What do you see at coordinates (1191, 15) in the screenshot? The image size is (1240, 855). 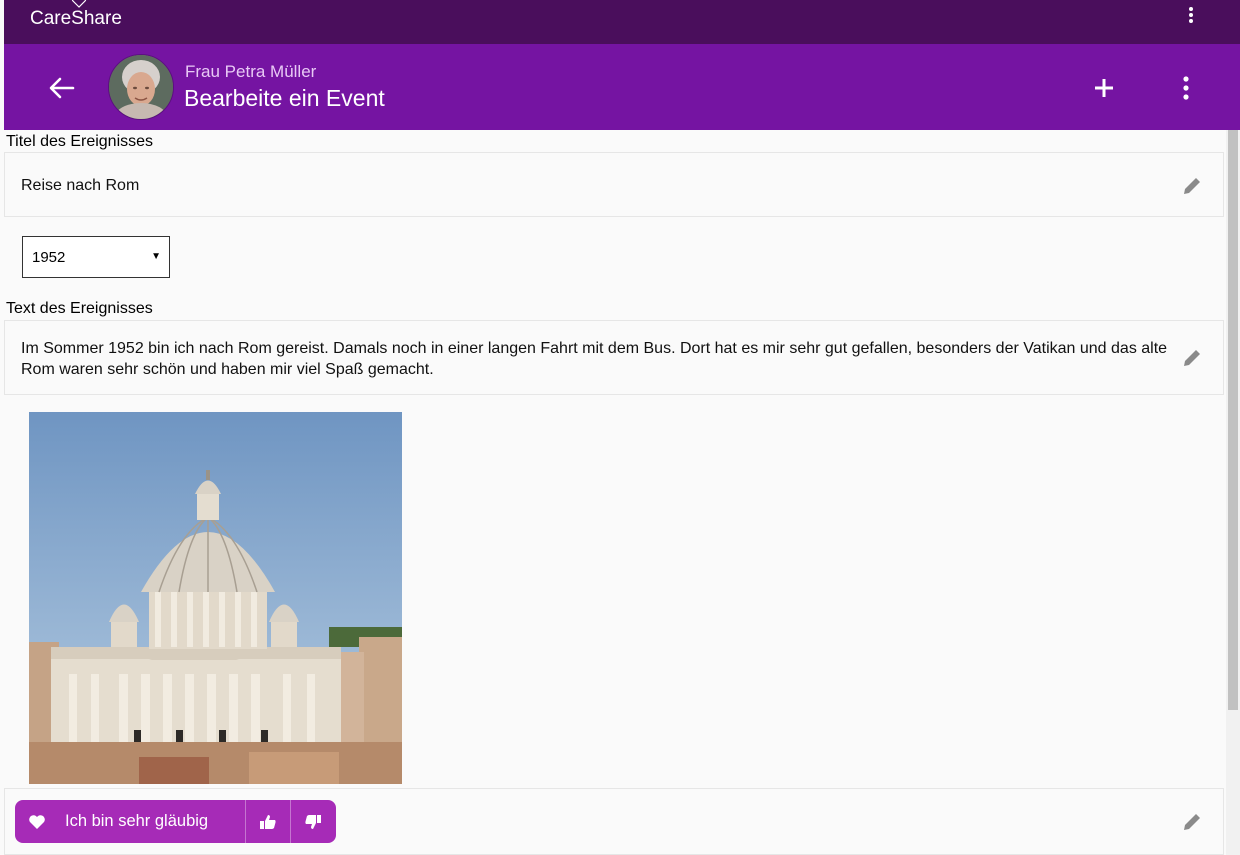 I see `app-menu-icon` at bounding box center [1191, 15].